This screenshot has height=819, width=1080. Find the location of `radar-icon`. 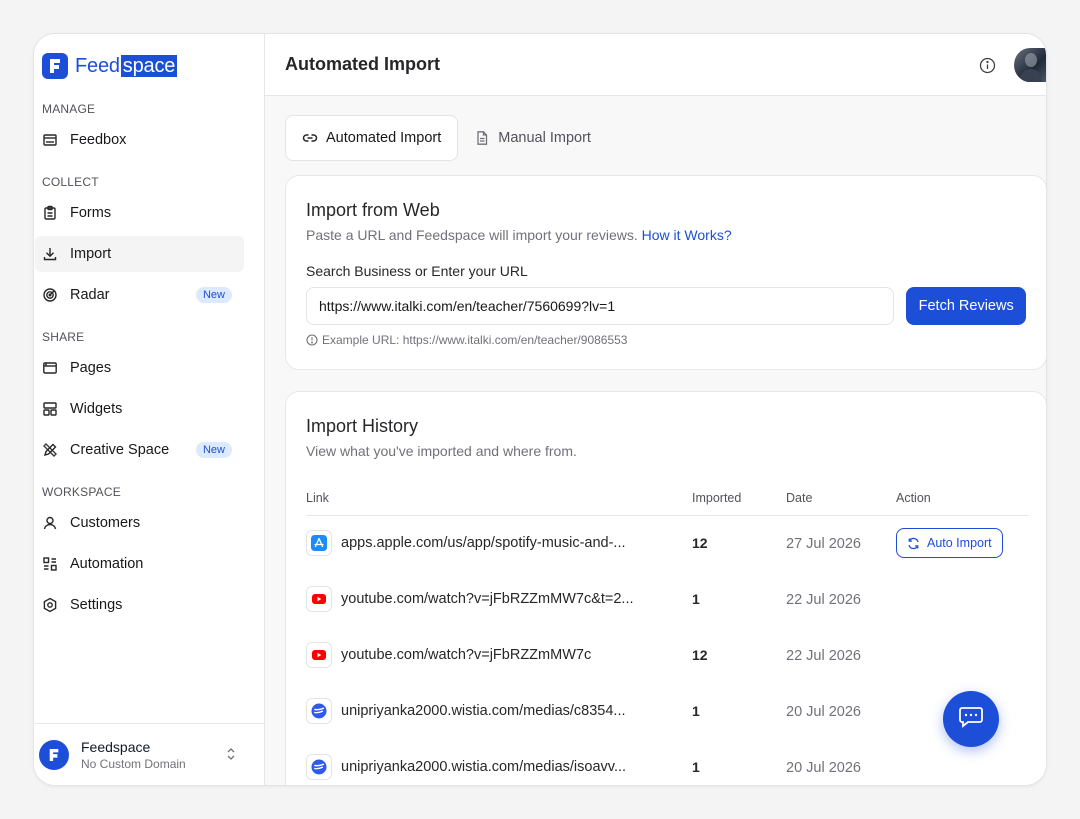

radar-icon is located at coordinates (50, 295).